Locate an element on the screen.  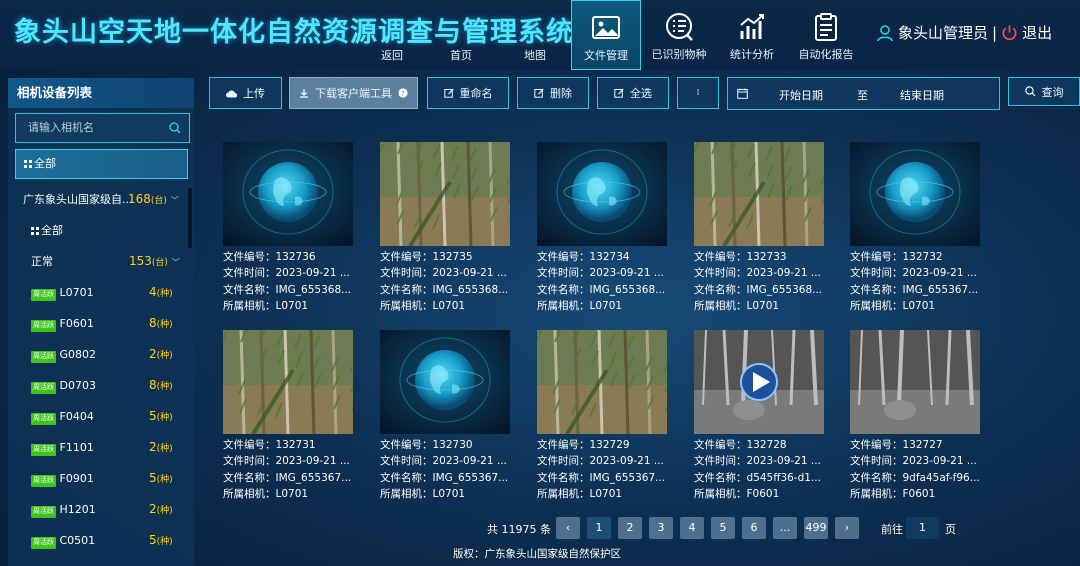
camera-species-count: 5(种) is located at coordinates (161, 416).